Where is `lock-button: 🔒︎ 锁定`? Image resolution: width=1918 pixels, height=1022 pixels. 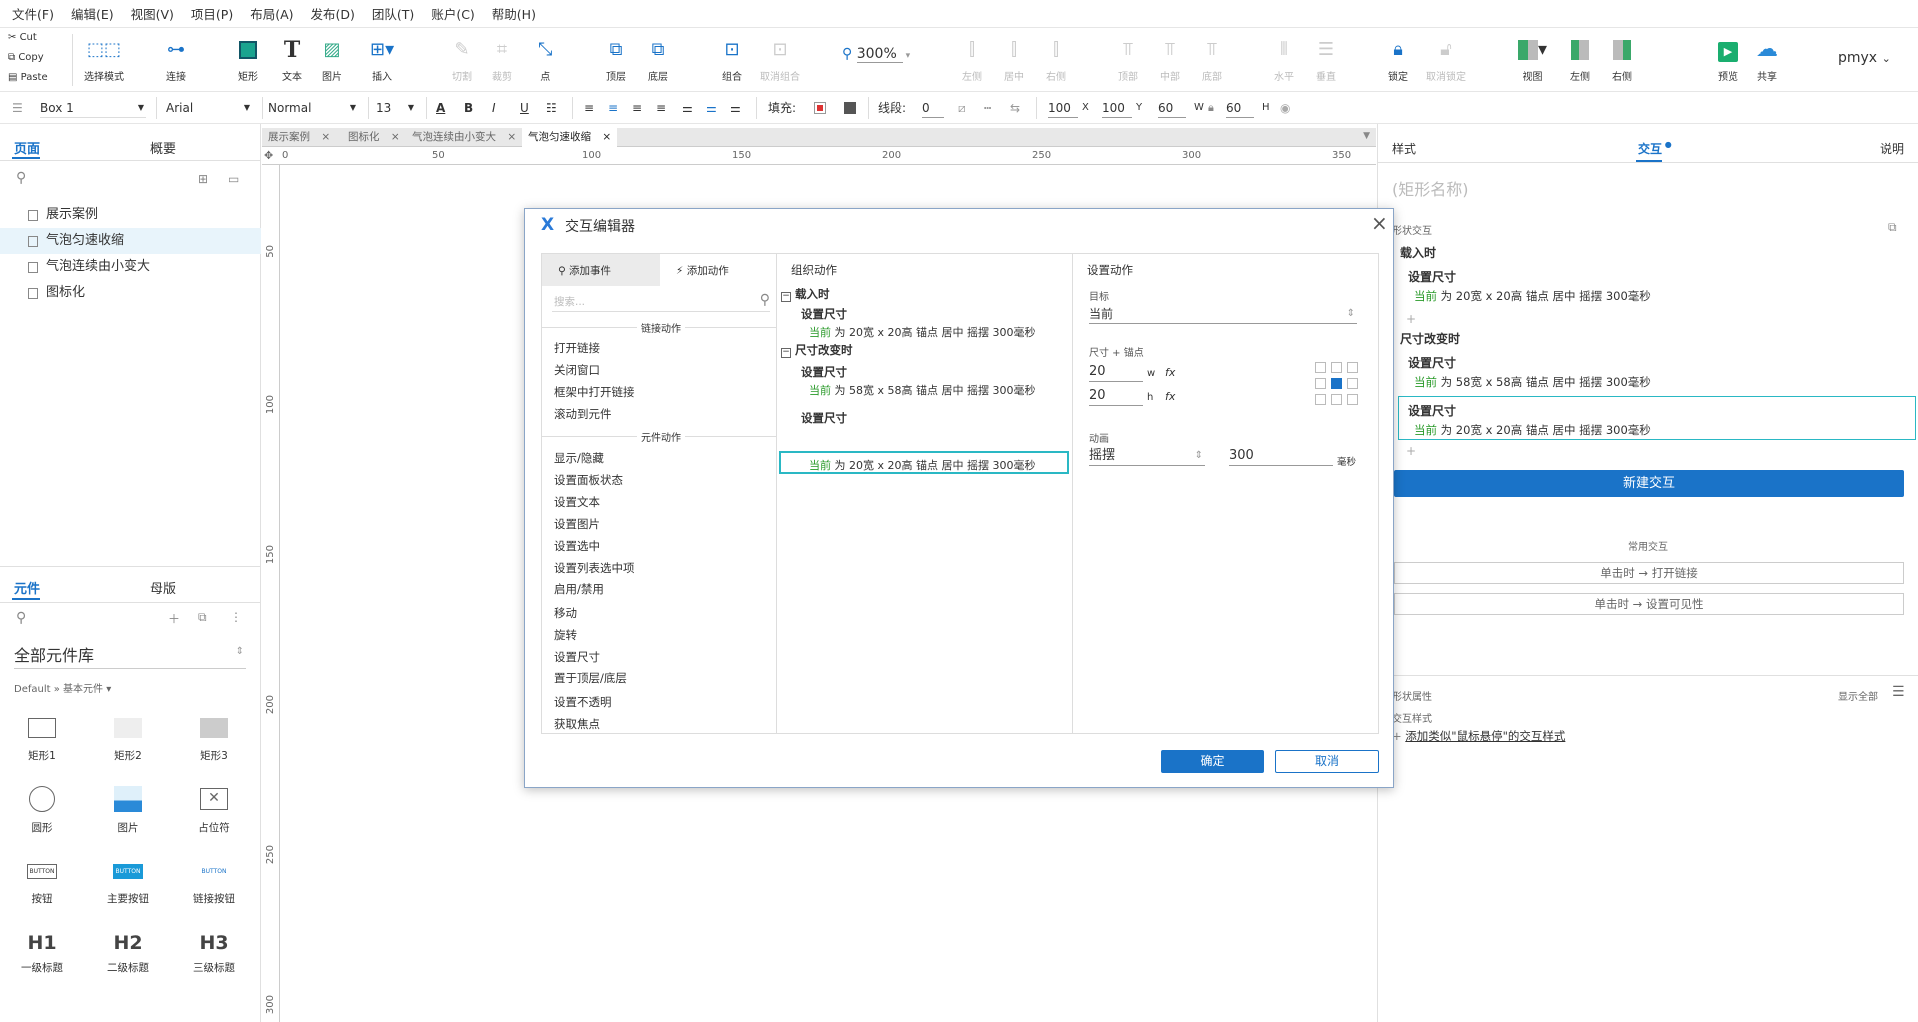
lock-button: 🔒︎ 锁定 is located at coordinates (1398, 60).